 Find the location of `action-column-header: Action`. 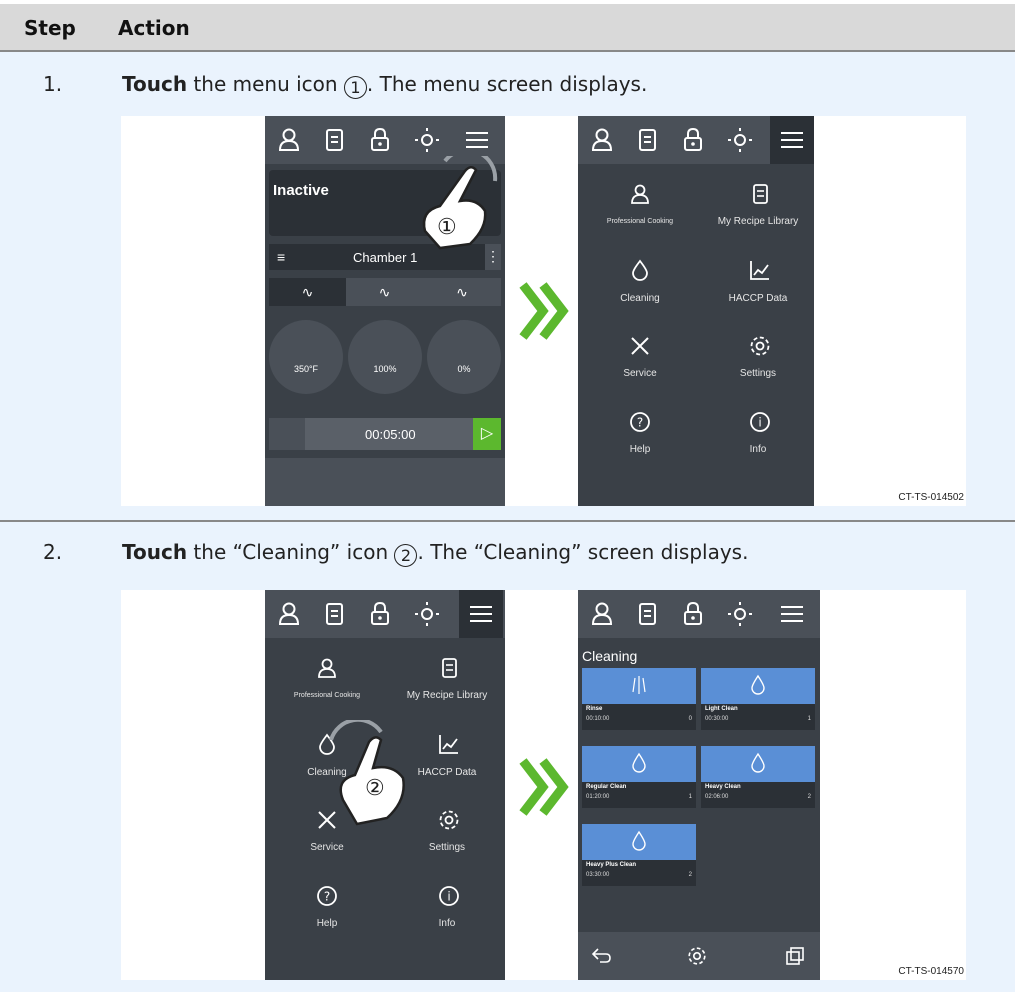

action-column-header: Action is located at coordinates (154, 28).